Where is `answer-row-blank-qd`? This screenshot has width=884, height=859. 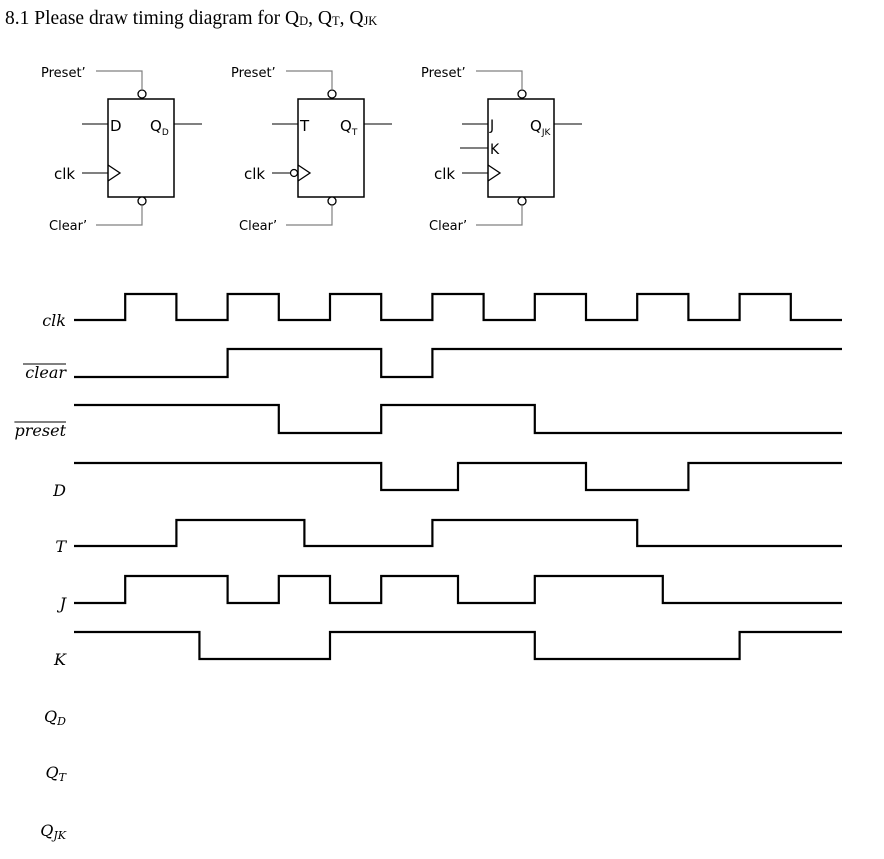 answer-row-blank-qd is located at coordinates (458, 712).